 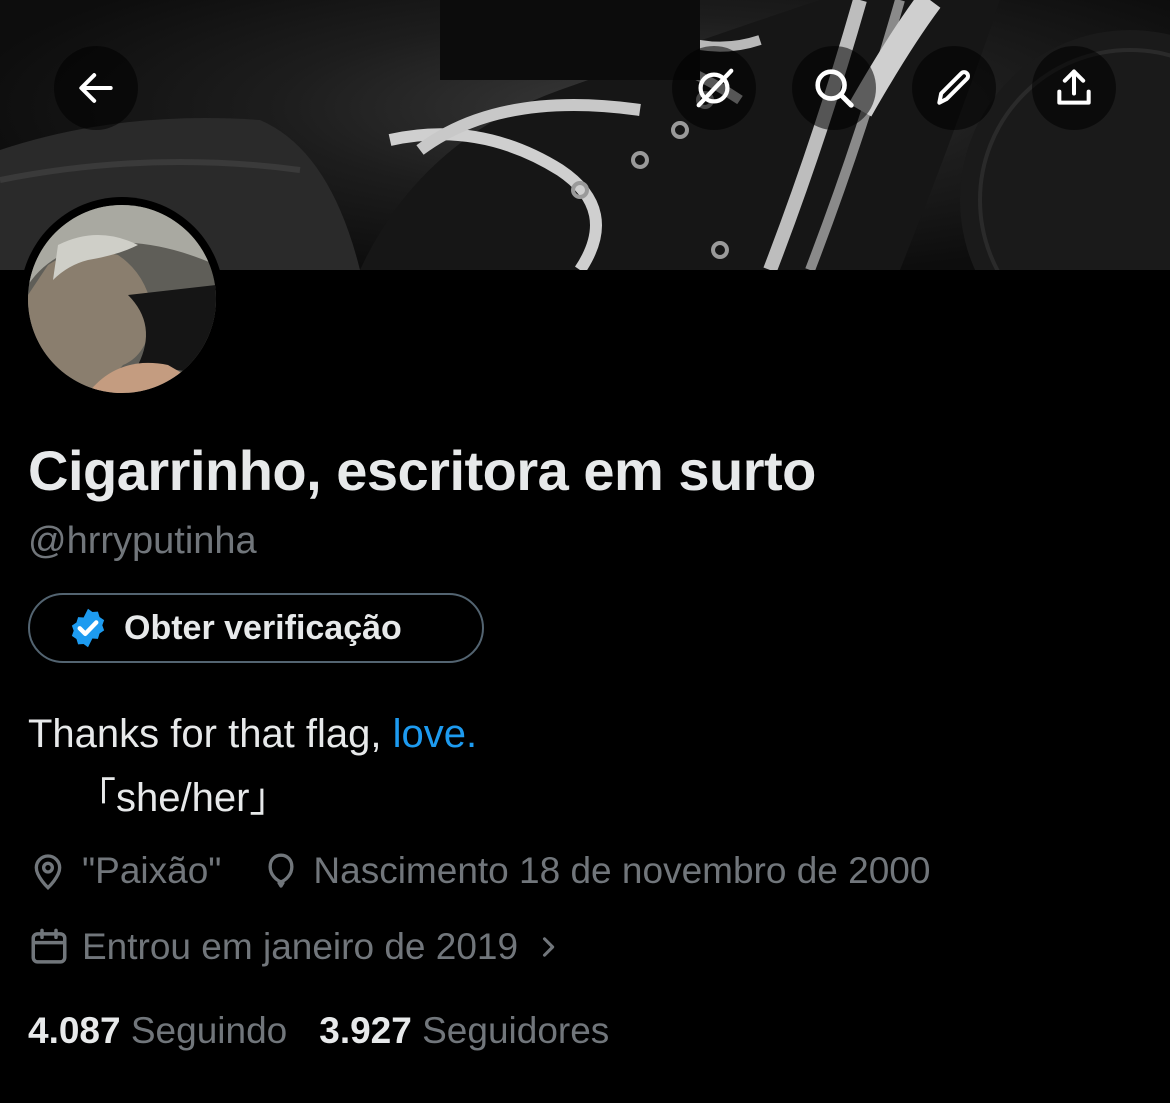 I want to click on followers-label: Seguidores, so click(x=516, y=1030).